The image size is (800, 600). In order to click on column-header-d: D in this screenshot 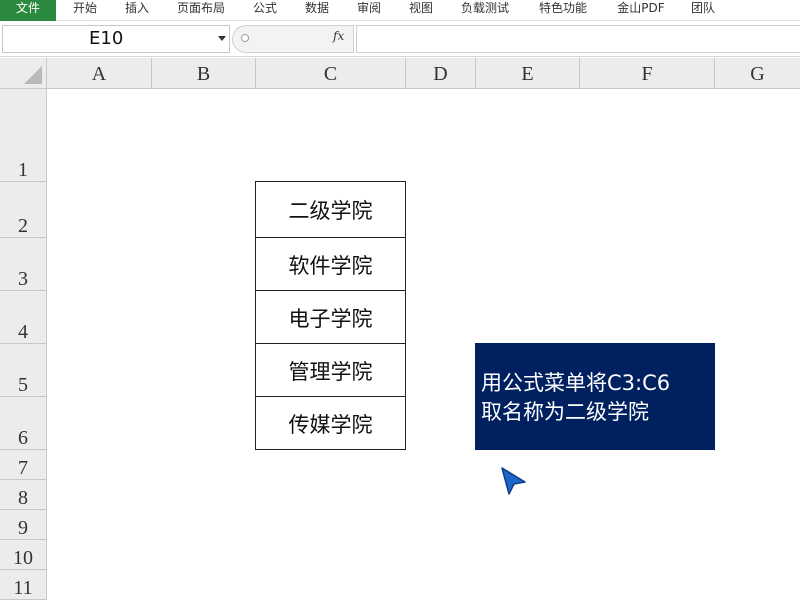, I will do `click(441, 73)`.